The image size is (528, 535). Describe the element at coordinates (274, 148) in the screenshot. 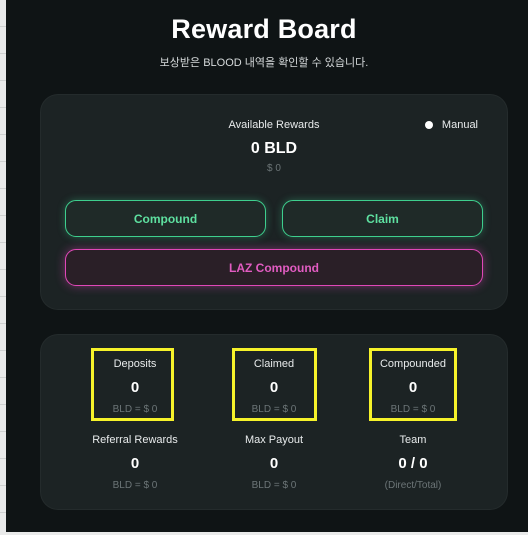

I see `available-rewards-value: 0 BLD` at that location.